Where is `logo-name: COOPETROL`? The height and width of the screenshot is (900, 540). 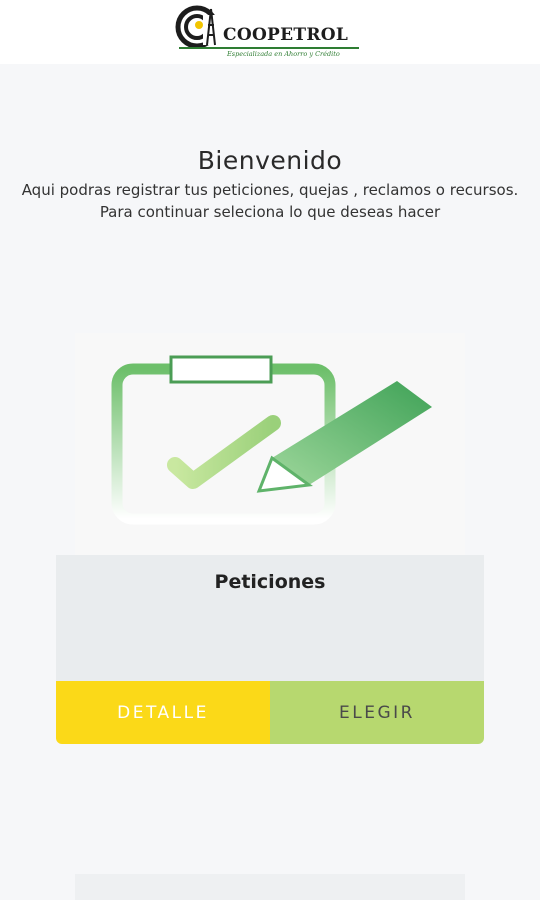
logo-name: COOPETROL is located at coordinates (286, 35).